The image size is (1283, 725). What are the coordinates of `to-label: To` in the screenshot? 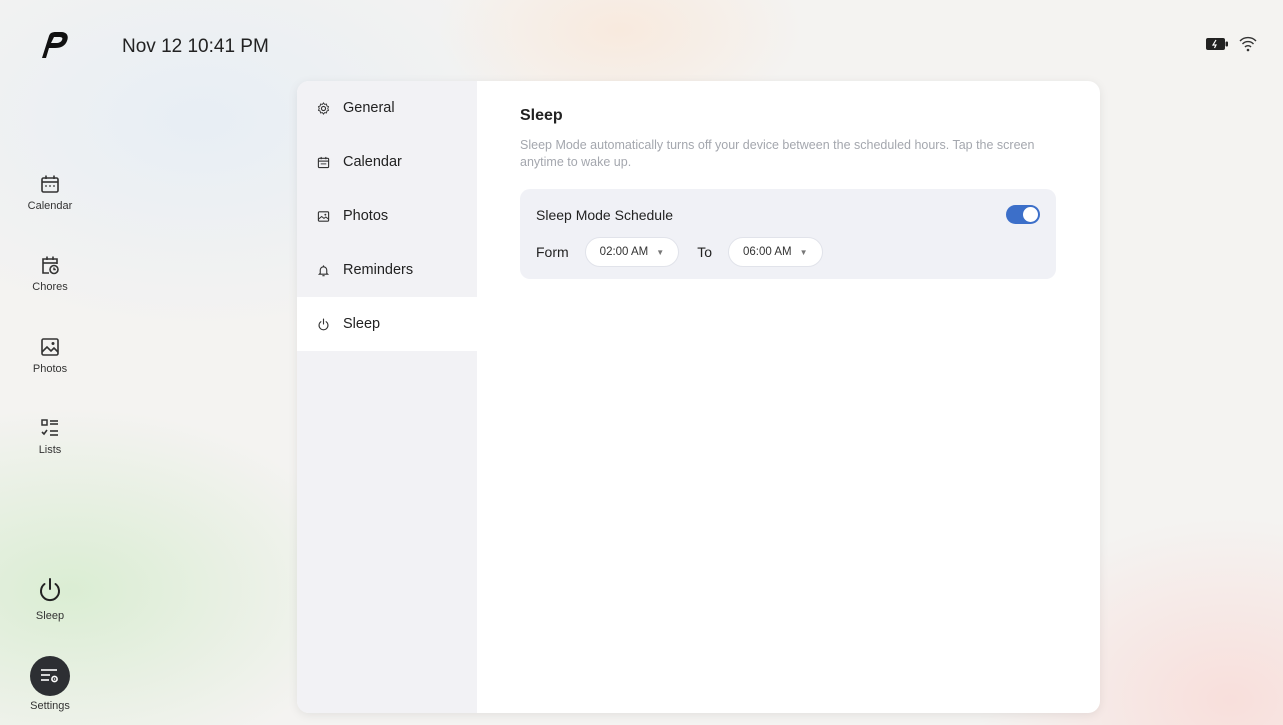 It's located at (704, 252).